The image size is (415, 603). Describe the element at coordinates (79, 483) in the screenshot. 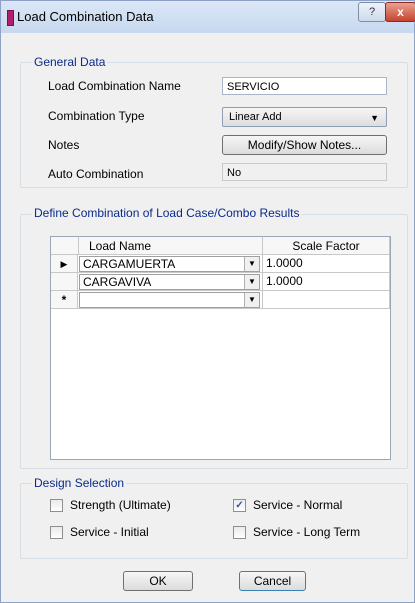

I see `design-selection-label: Design Selection` at that location.